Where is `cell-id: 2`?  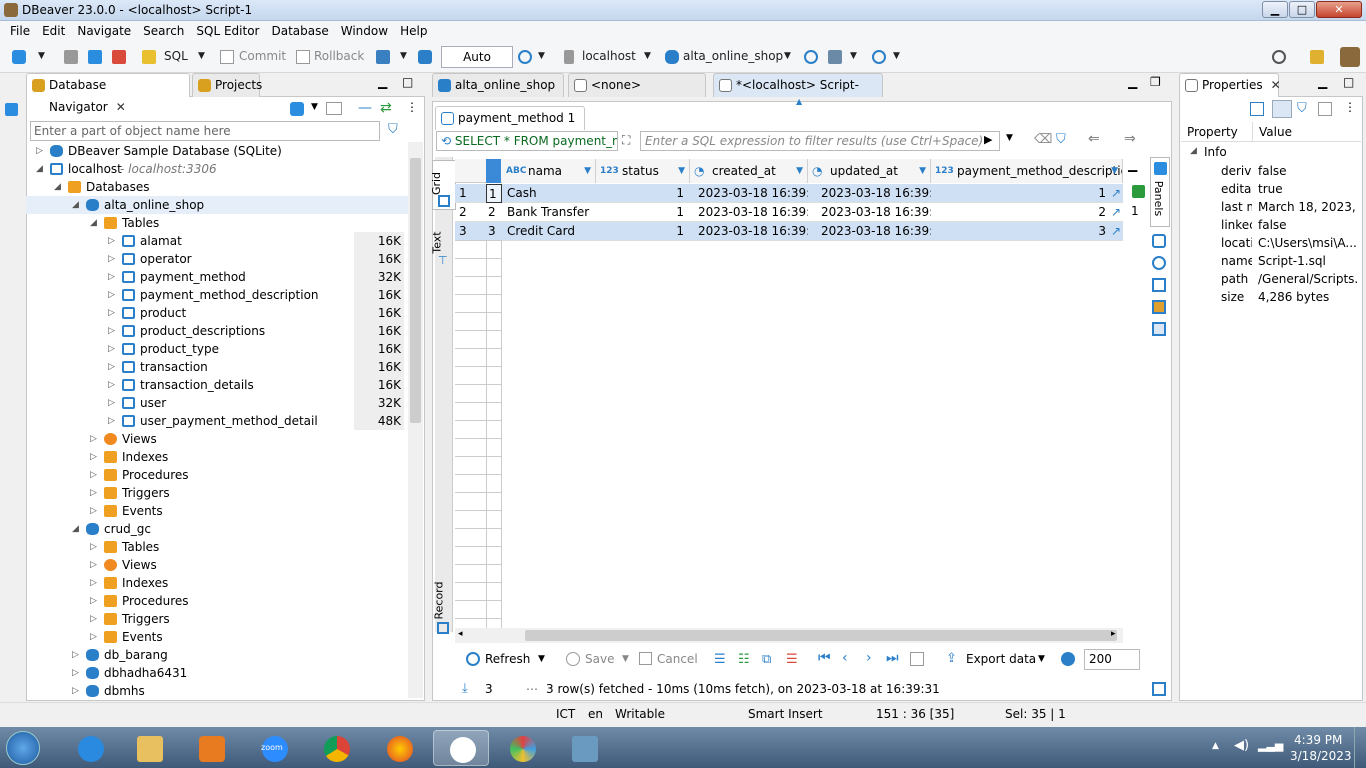 cell-id: 2 is located at coordinates (494, 212).